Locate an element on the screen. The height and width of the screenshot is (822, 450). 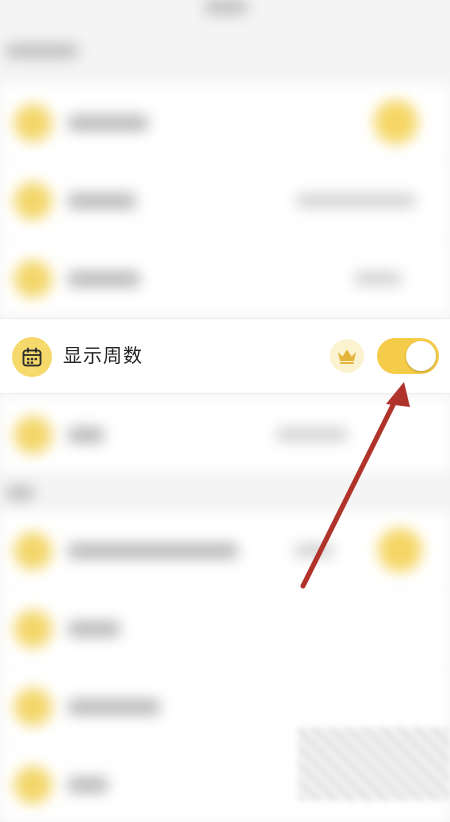
watermark is located at coordinates (374, 764).